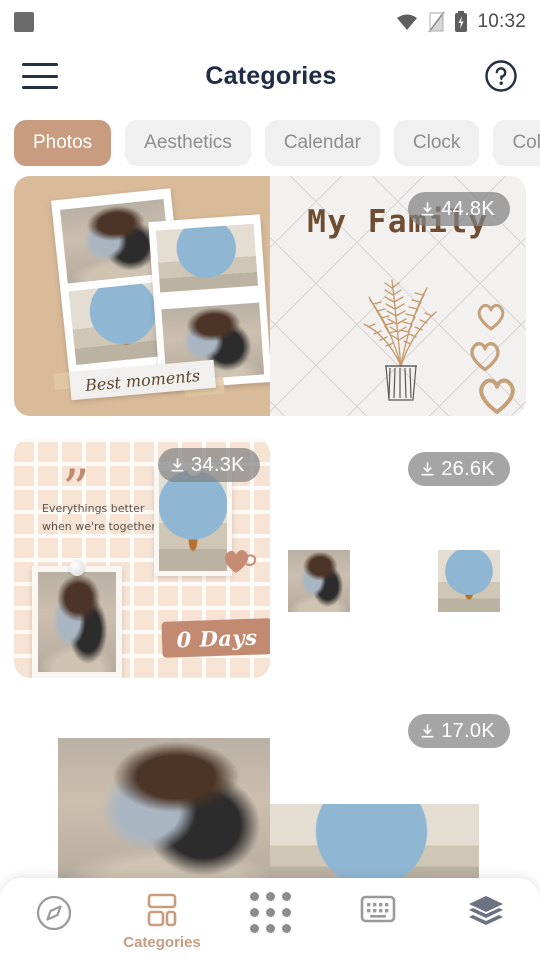 The width and height of the screenshot is (540, 960). I want to click on days-banner-text: 0 Days, so click(217, 638).